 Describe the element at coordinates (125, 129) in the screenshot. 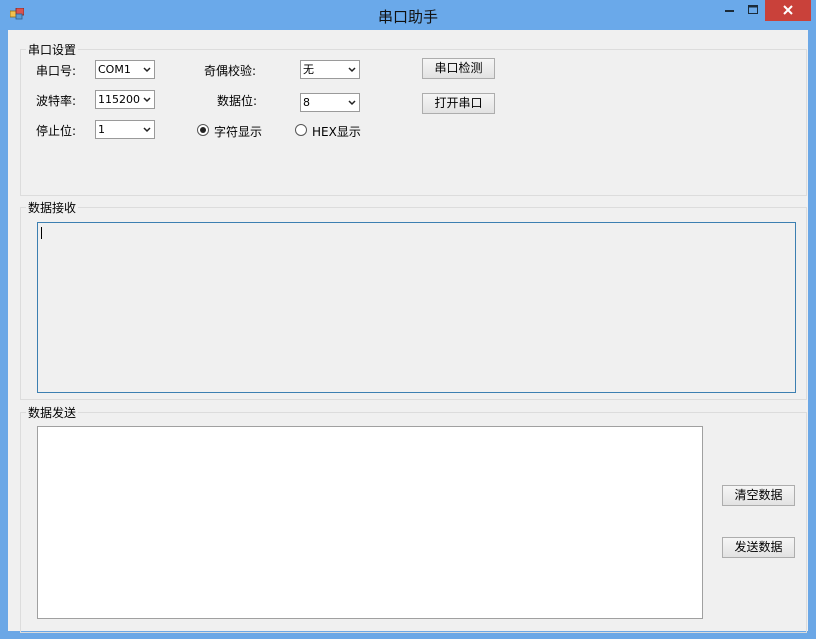

I see `stop-bits-select: 1` at that location.